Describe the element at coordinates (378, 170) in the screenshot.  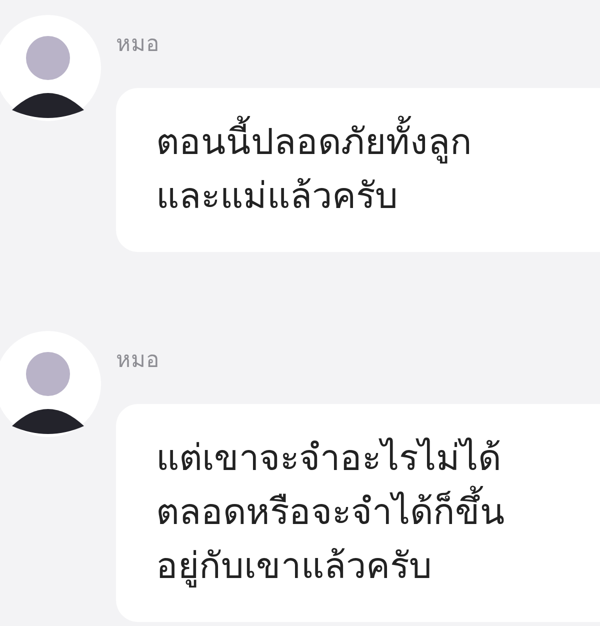
I see `message-text: ตอนนี้ปลอดภัยทั้งลูก และแม่แล้วครับ` at that location.